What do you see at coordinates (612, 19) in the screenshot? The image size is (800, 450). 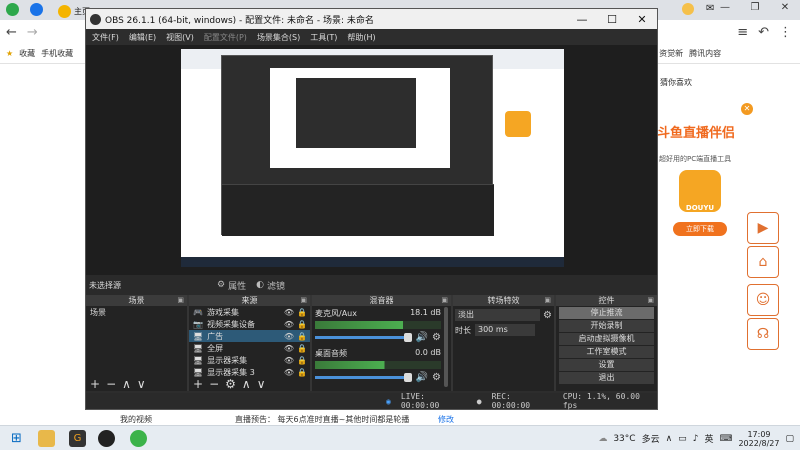 I see `maximize-icon: ☐` at bounding box center [612, 19].